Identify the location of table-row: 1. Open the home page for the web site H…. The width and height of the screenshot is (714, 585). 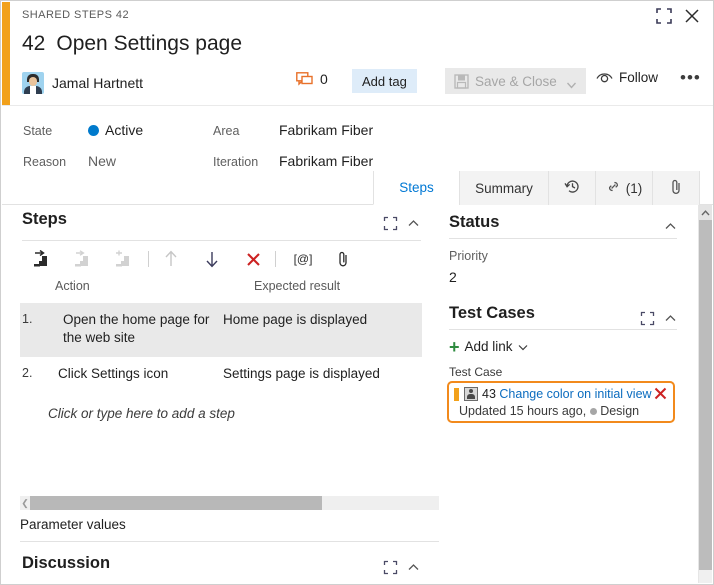
(221, 330).